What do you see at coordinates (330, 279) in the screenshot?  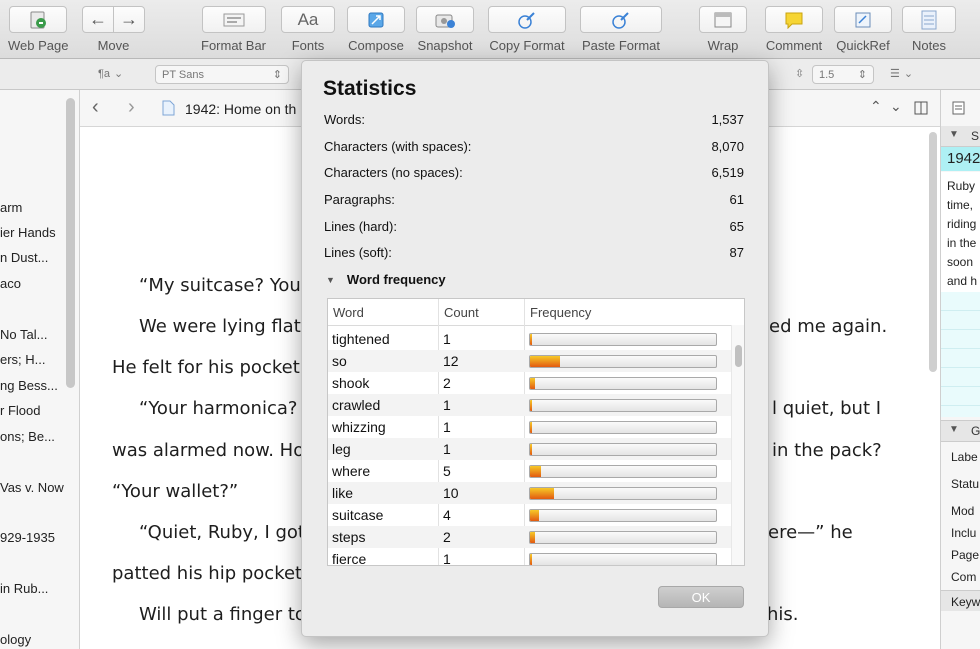 I see `disclosure-triangle-icon: ▼` at bounding box center [330, 279].